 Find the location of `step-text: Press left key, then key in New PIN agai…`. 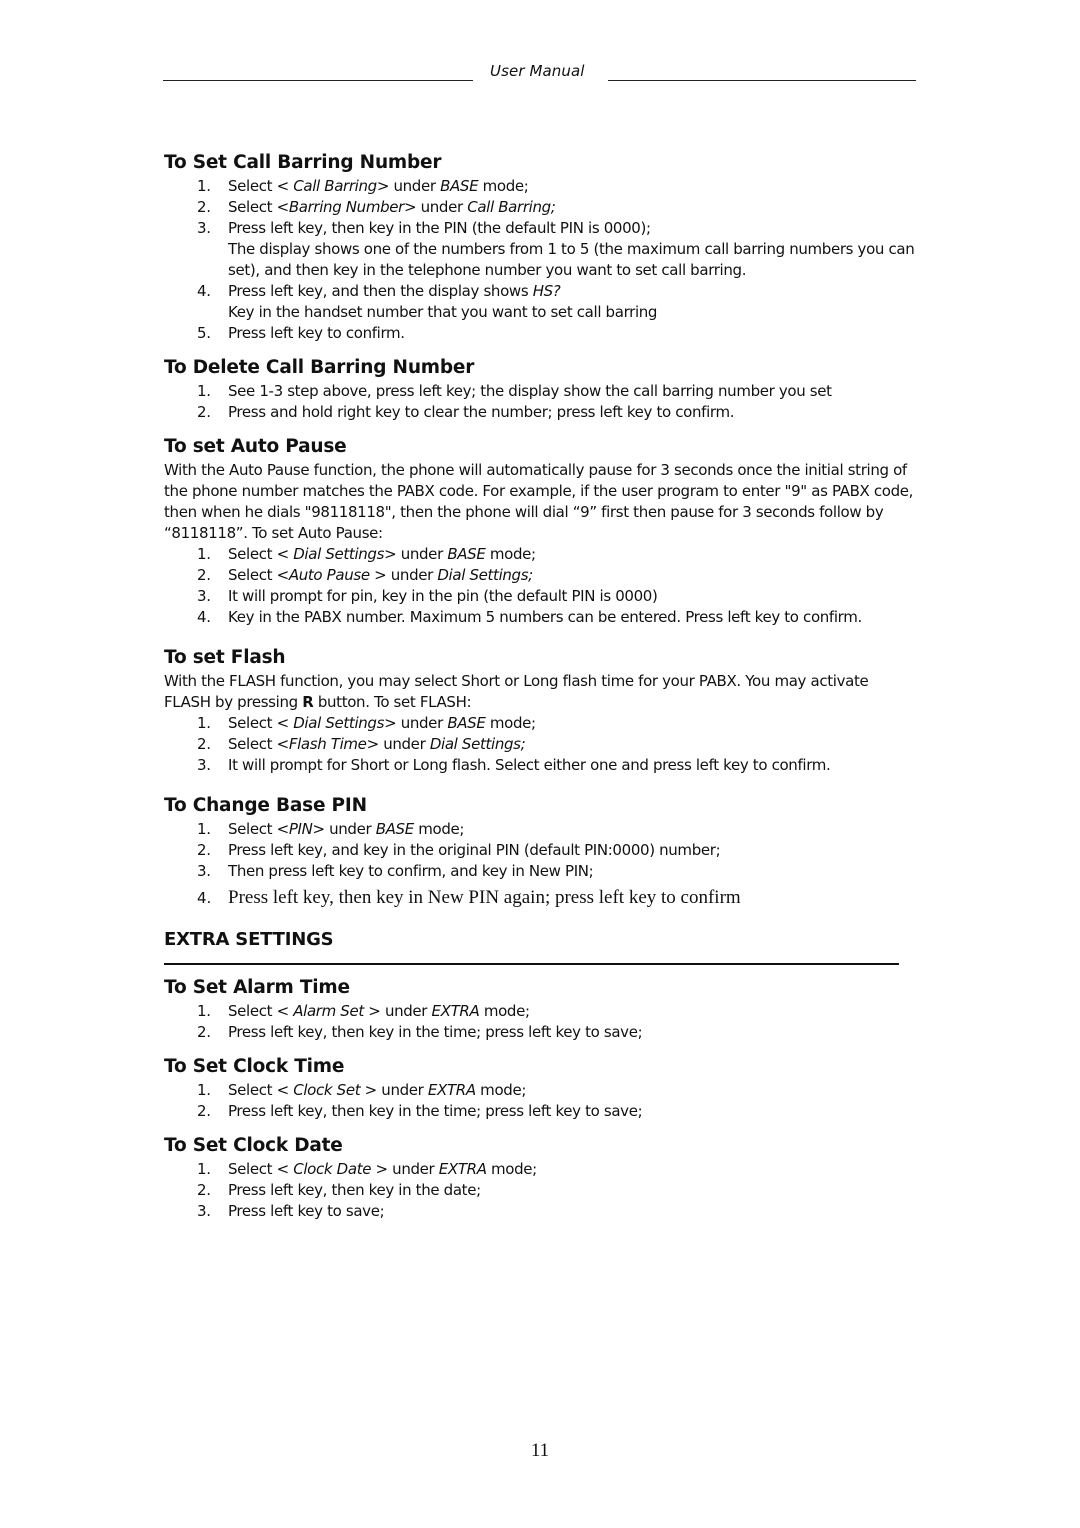

step-text: Press left key, then key in New PIN agai… is located at coordinates (484, 897).